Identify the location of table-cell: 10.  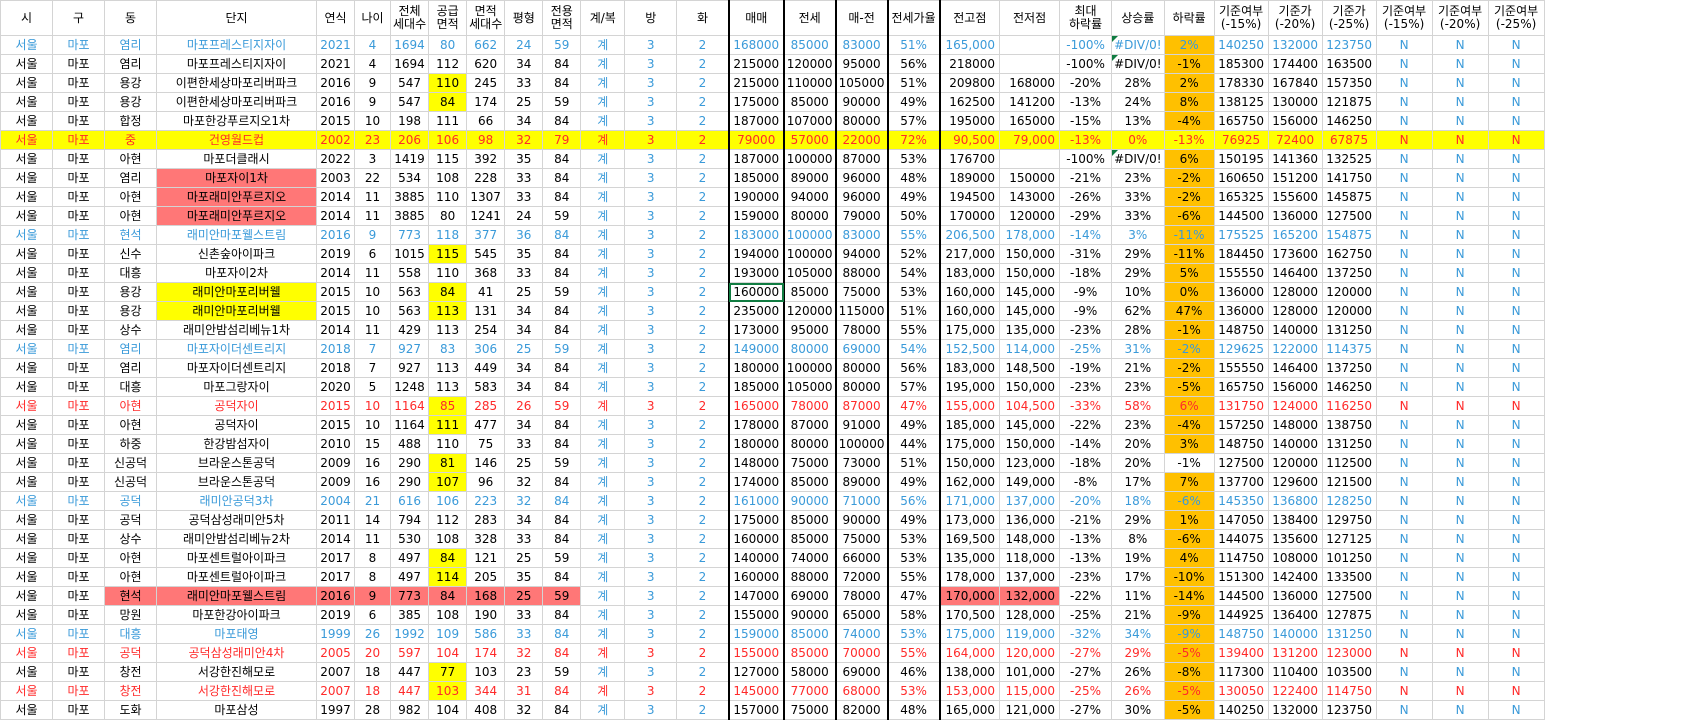
(372, 425).